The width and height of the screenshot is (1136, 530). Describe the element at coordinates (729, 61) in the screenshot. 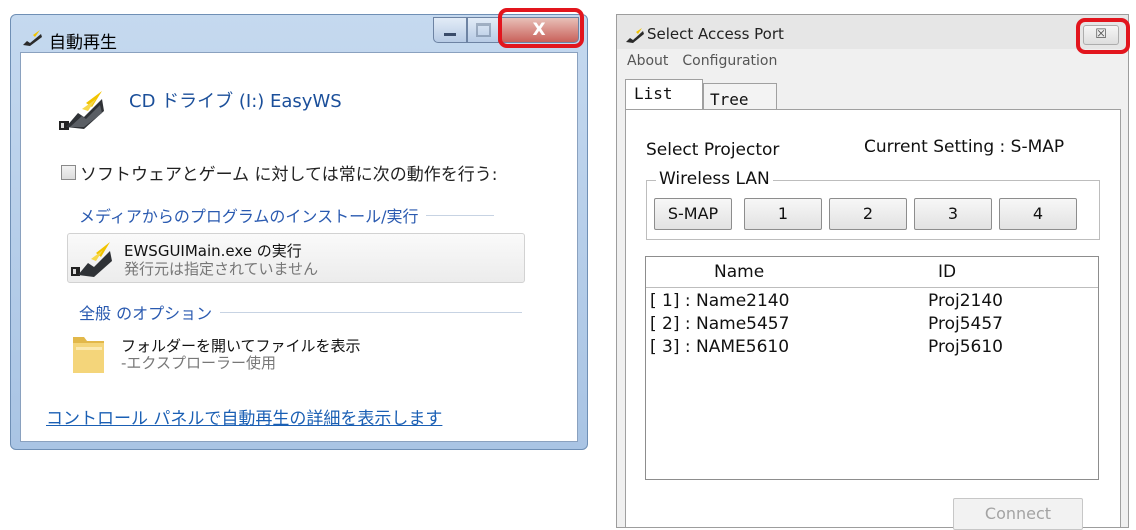

I see `menu-configuration: Configuration` at that location.